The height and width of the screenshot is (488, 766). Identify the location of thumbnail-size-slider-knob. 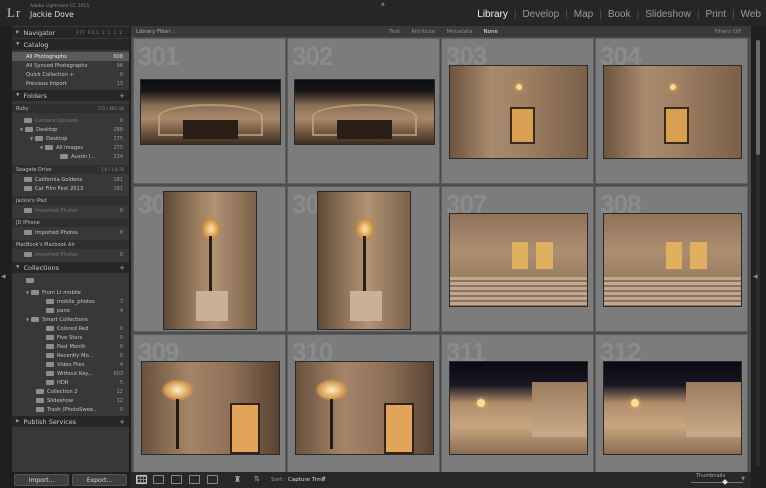
(725, 482).